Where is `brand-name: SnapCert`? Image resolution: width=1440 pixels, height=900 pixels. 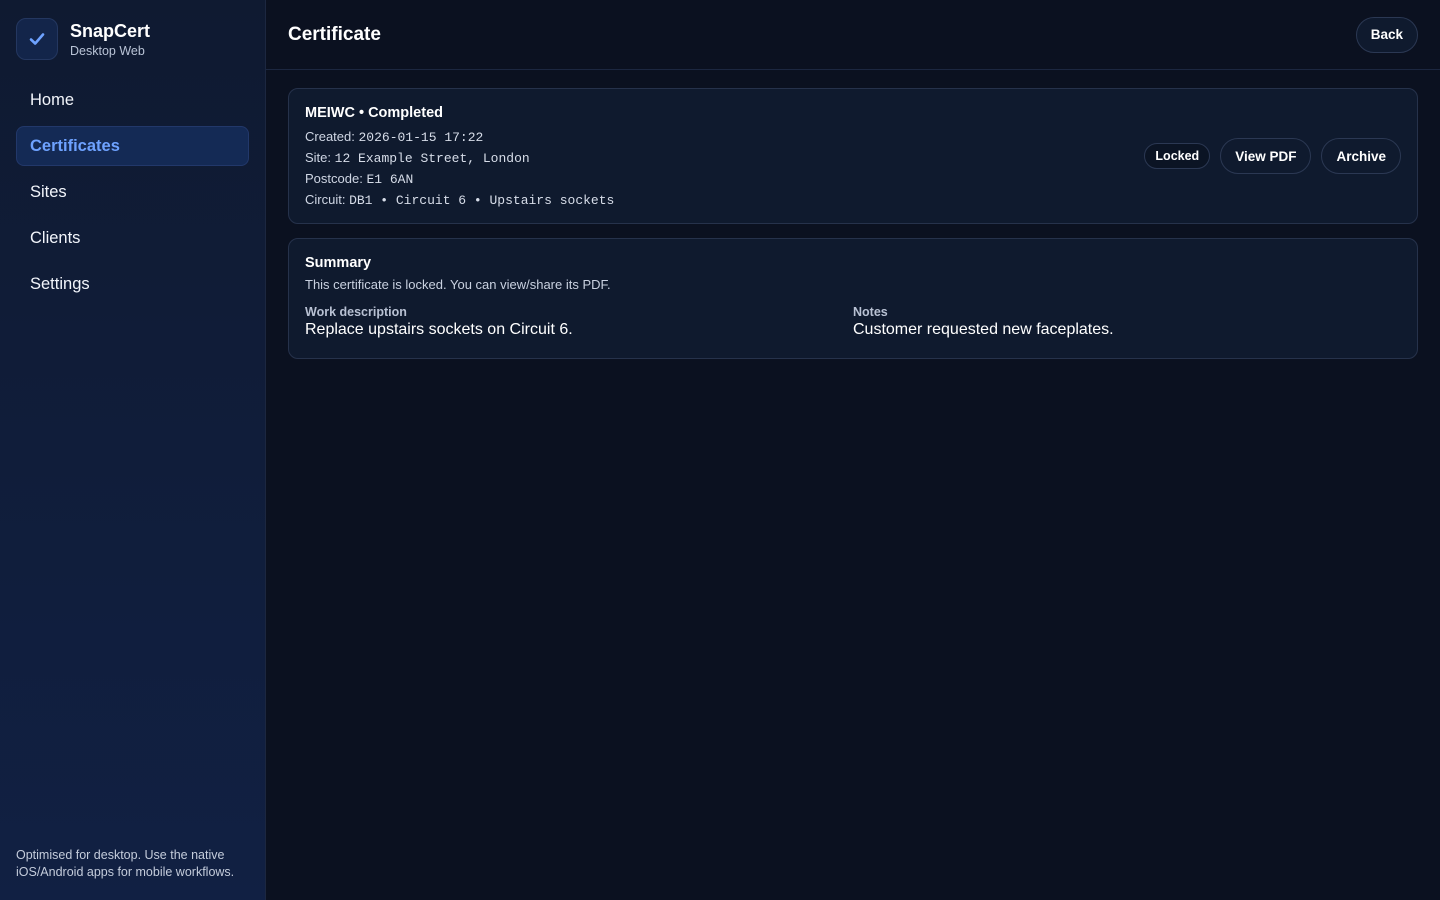
brand-name: SnapCert is located at coordinates (110, 31).